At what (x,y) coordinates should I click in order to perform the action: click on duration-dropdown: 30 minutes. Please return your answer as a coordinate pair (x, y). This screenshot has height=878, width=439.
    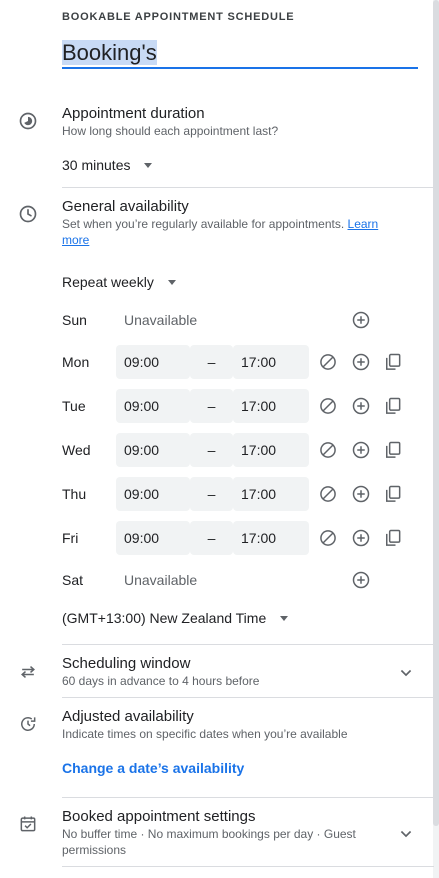
    Looking at the image, I should click on (107, 165).